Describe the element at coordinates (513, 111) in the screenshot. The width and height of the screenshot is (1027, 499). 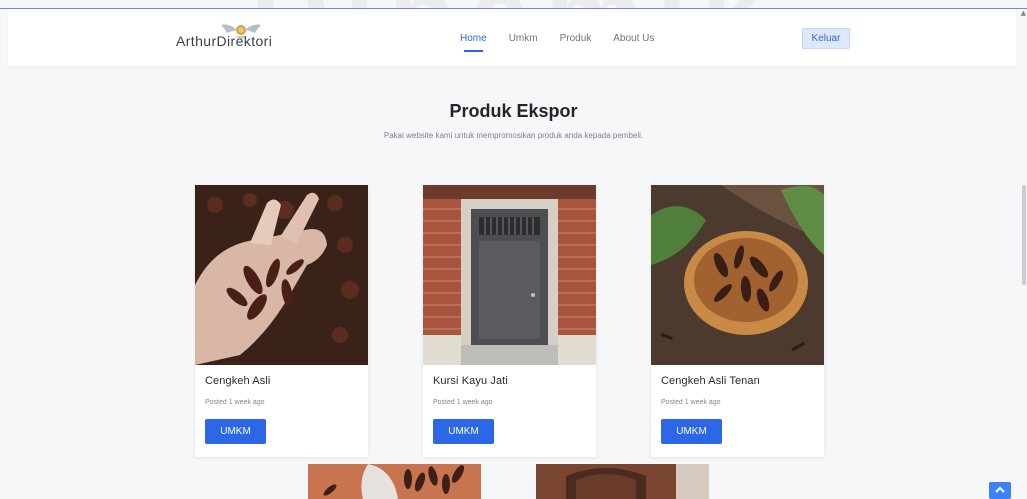
I see `page-title: Produk Ekspor` at that location.